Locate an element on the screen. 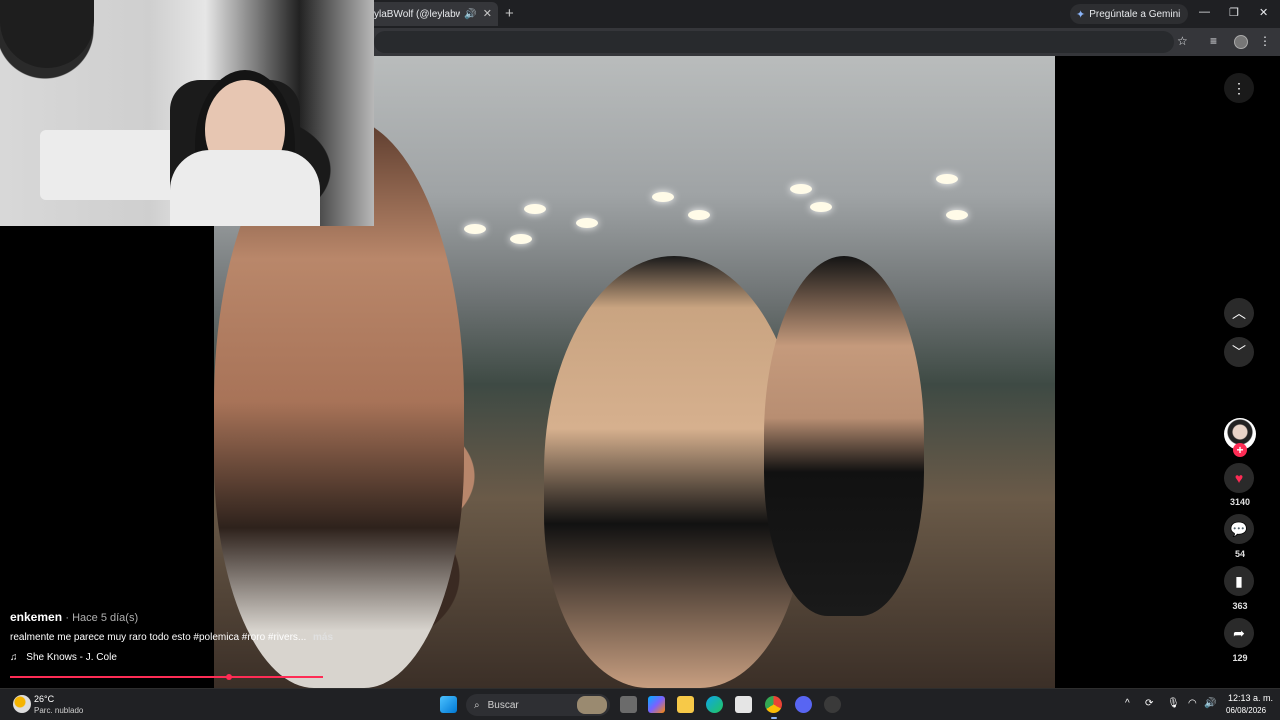 The image size is (1280, 720). weather-temperature: 26°C is located at coordinates (44, 699).